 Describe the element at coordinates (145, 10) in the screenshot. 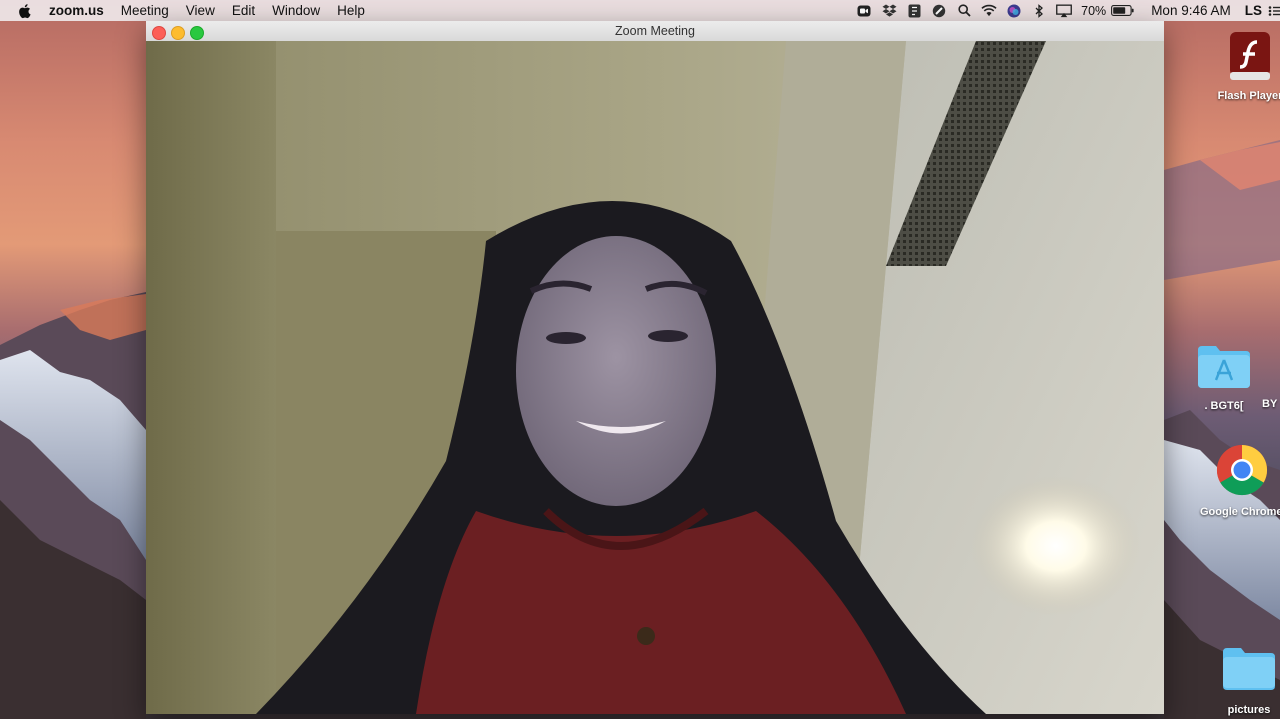

I see `menu-meeting: Meeting` at that location.